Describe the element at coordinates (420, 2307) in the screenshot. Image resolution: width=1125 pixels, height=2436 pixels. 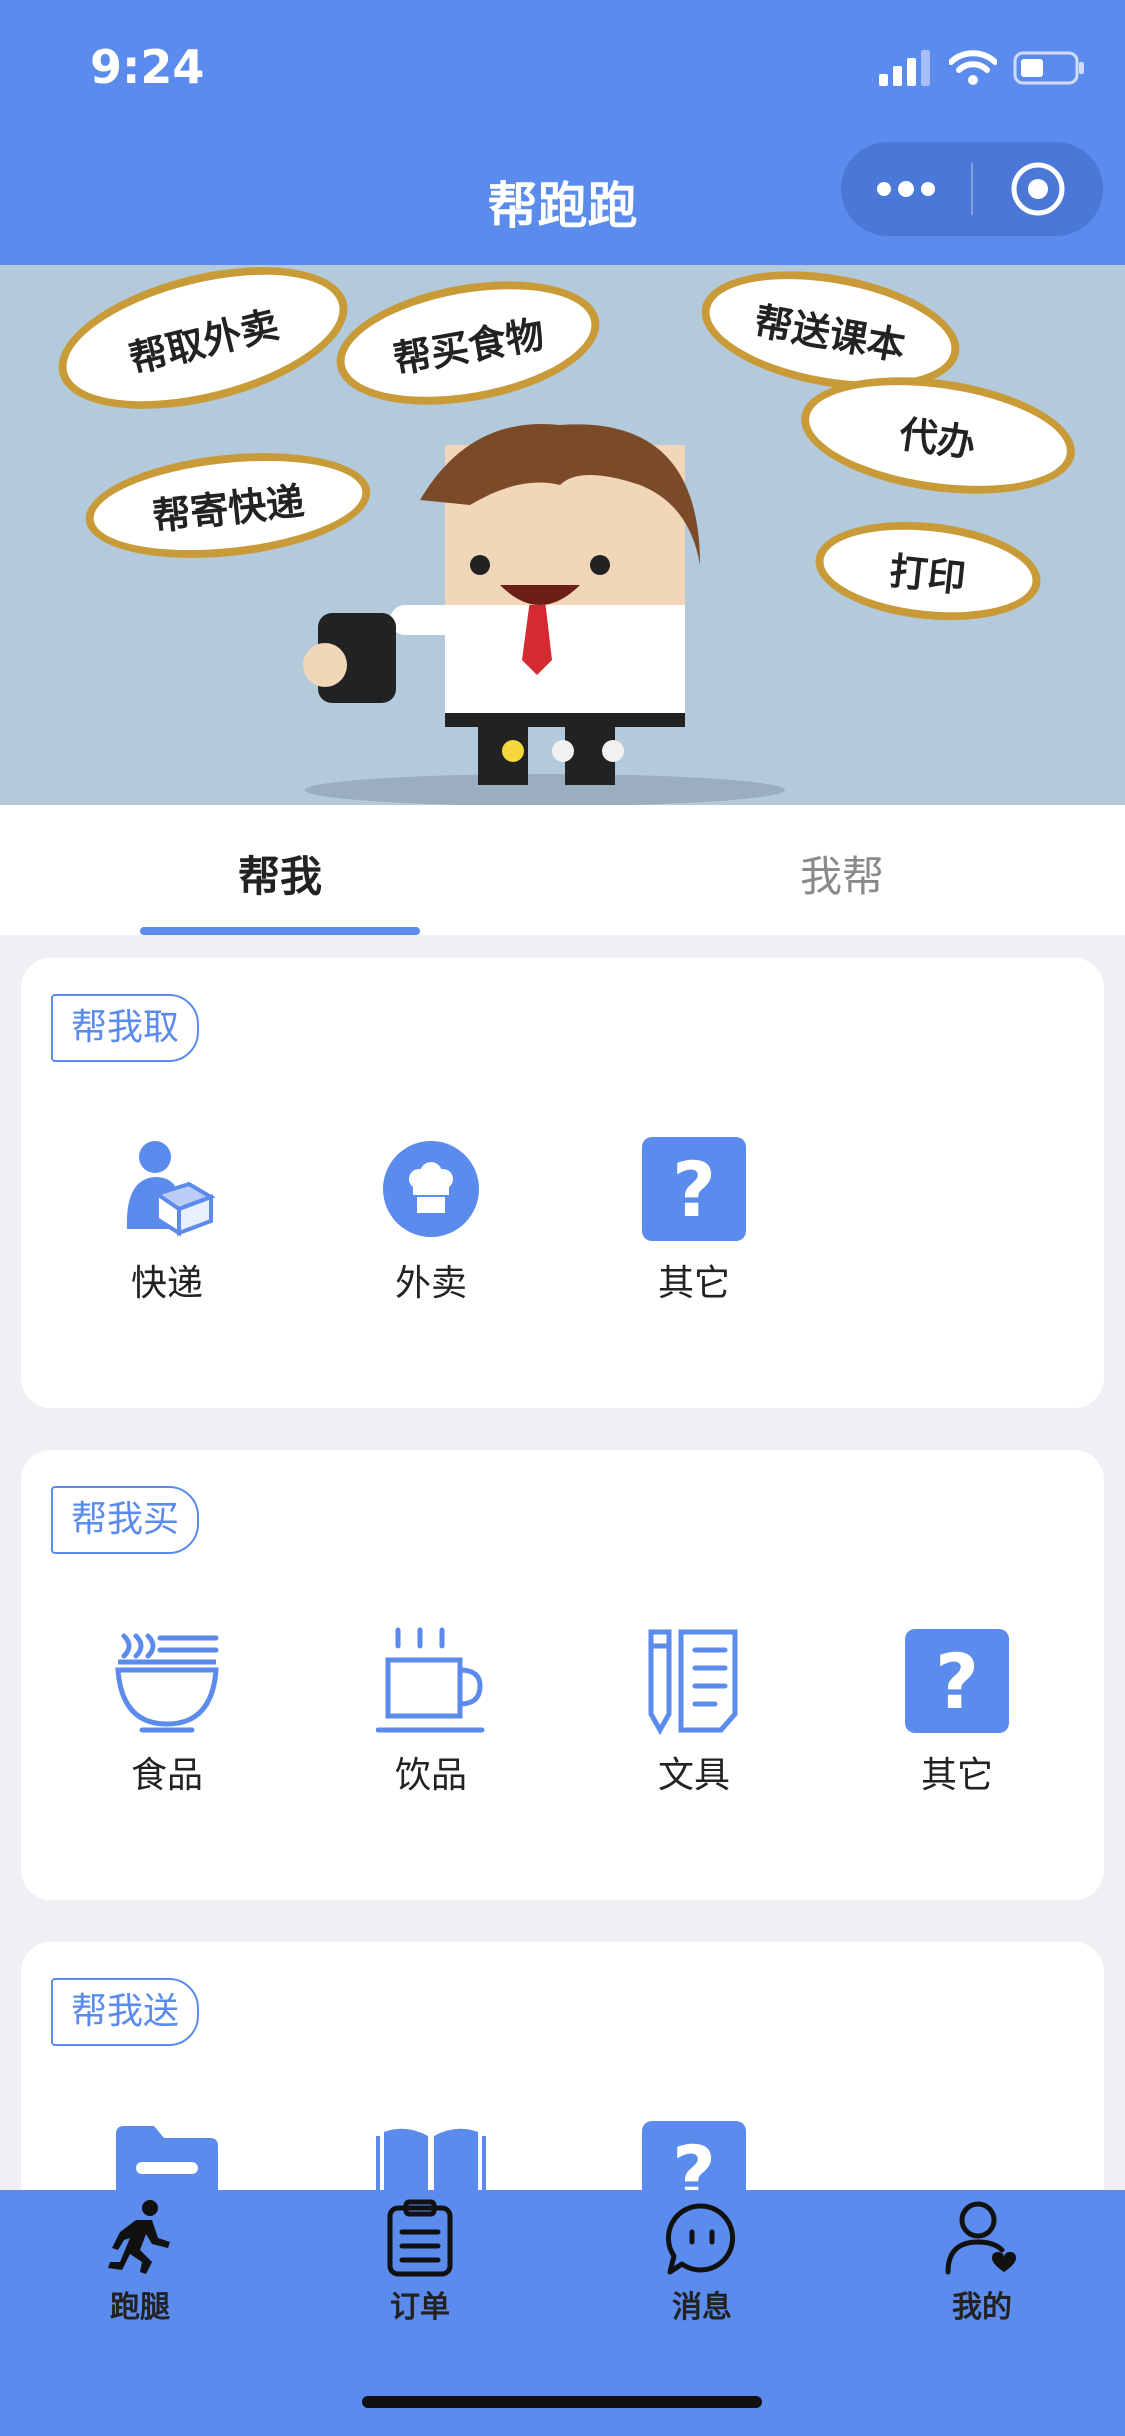
I see `tab-label: 订单` at that location.